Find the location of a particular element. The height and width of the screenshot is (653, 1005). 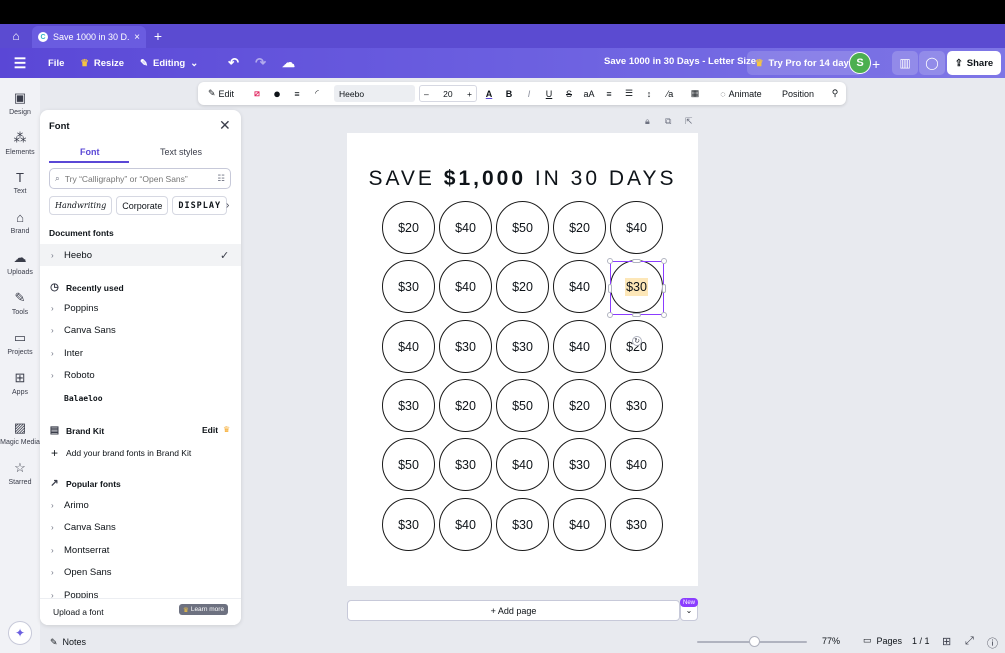

undo-button: ↶ is located at coordinates (233, 63).